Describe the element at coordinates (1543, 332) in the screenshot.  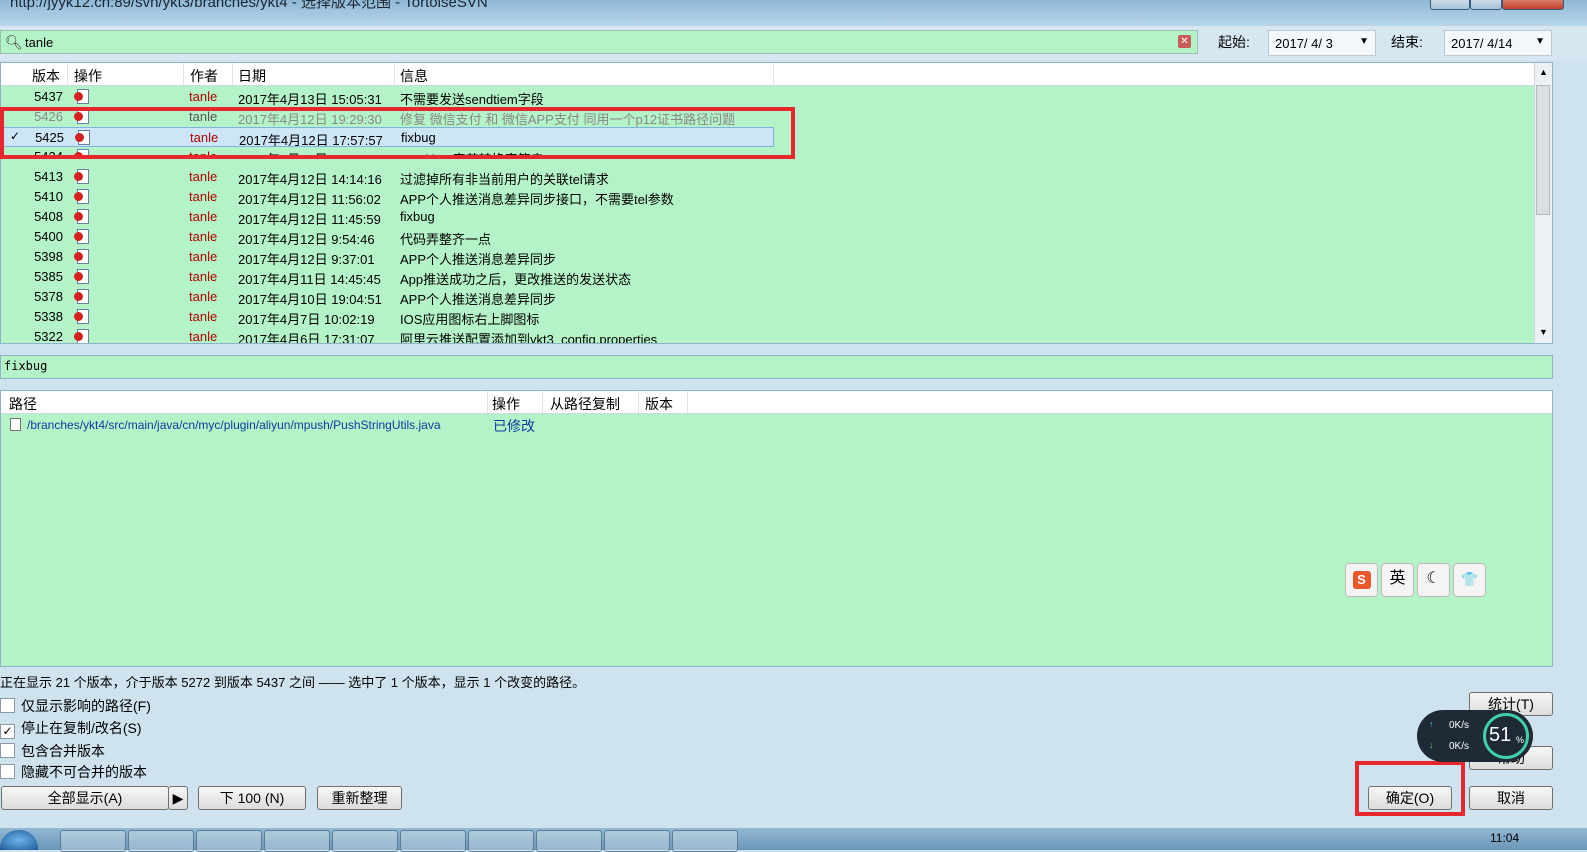
I see `scroll-down-icon: ▼` at that location.